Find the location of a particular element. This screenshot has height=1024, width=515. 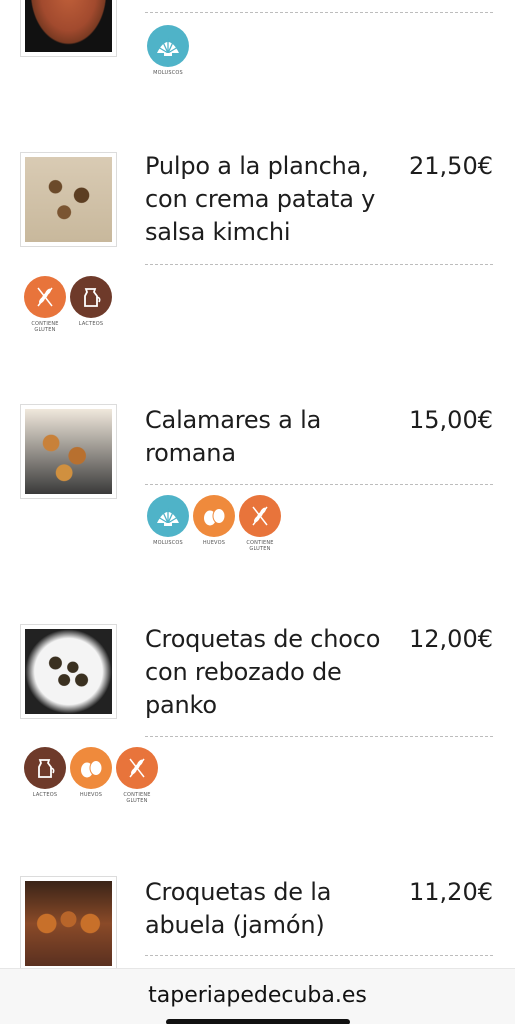

browser-address-bar: taperiapedecuba.es is located at coordinates (257, 996).